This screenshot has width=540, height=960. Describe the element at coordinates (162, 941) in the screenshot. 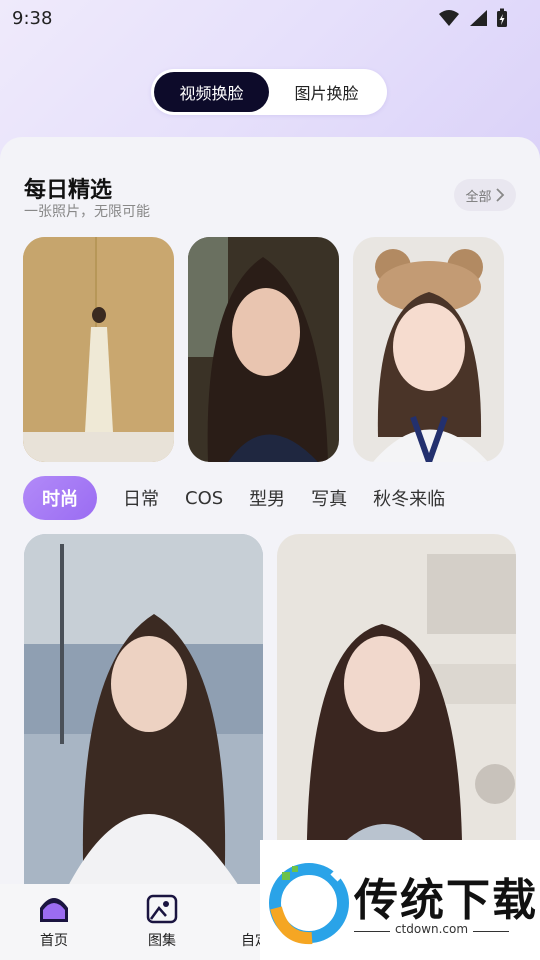

I see `nav-gallery-label: 图集` at that location.